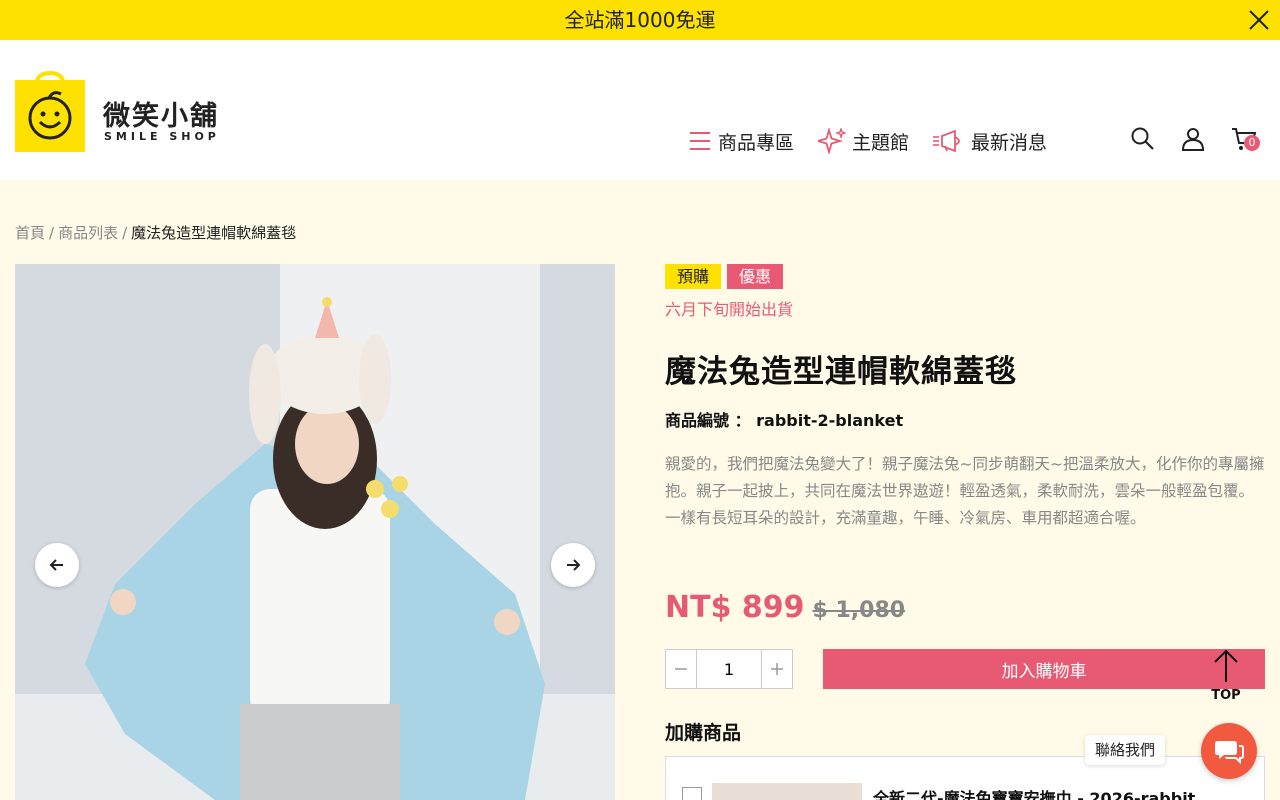 The width and height of the screenshot is (1280, 800). I want to click on arrow-right-icon, so click(574, 565).